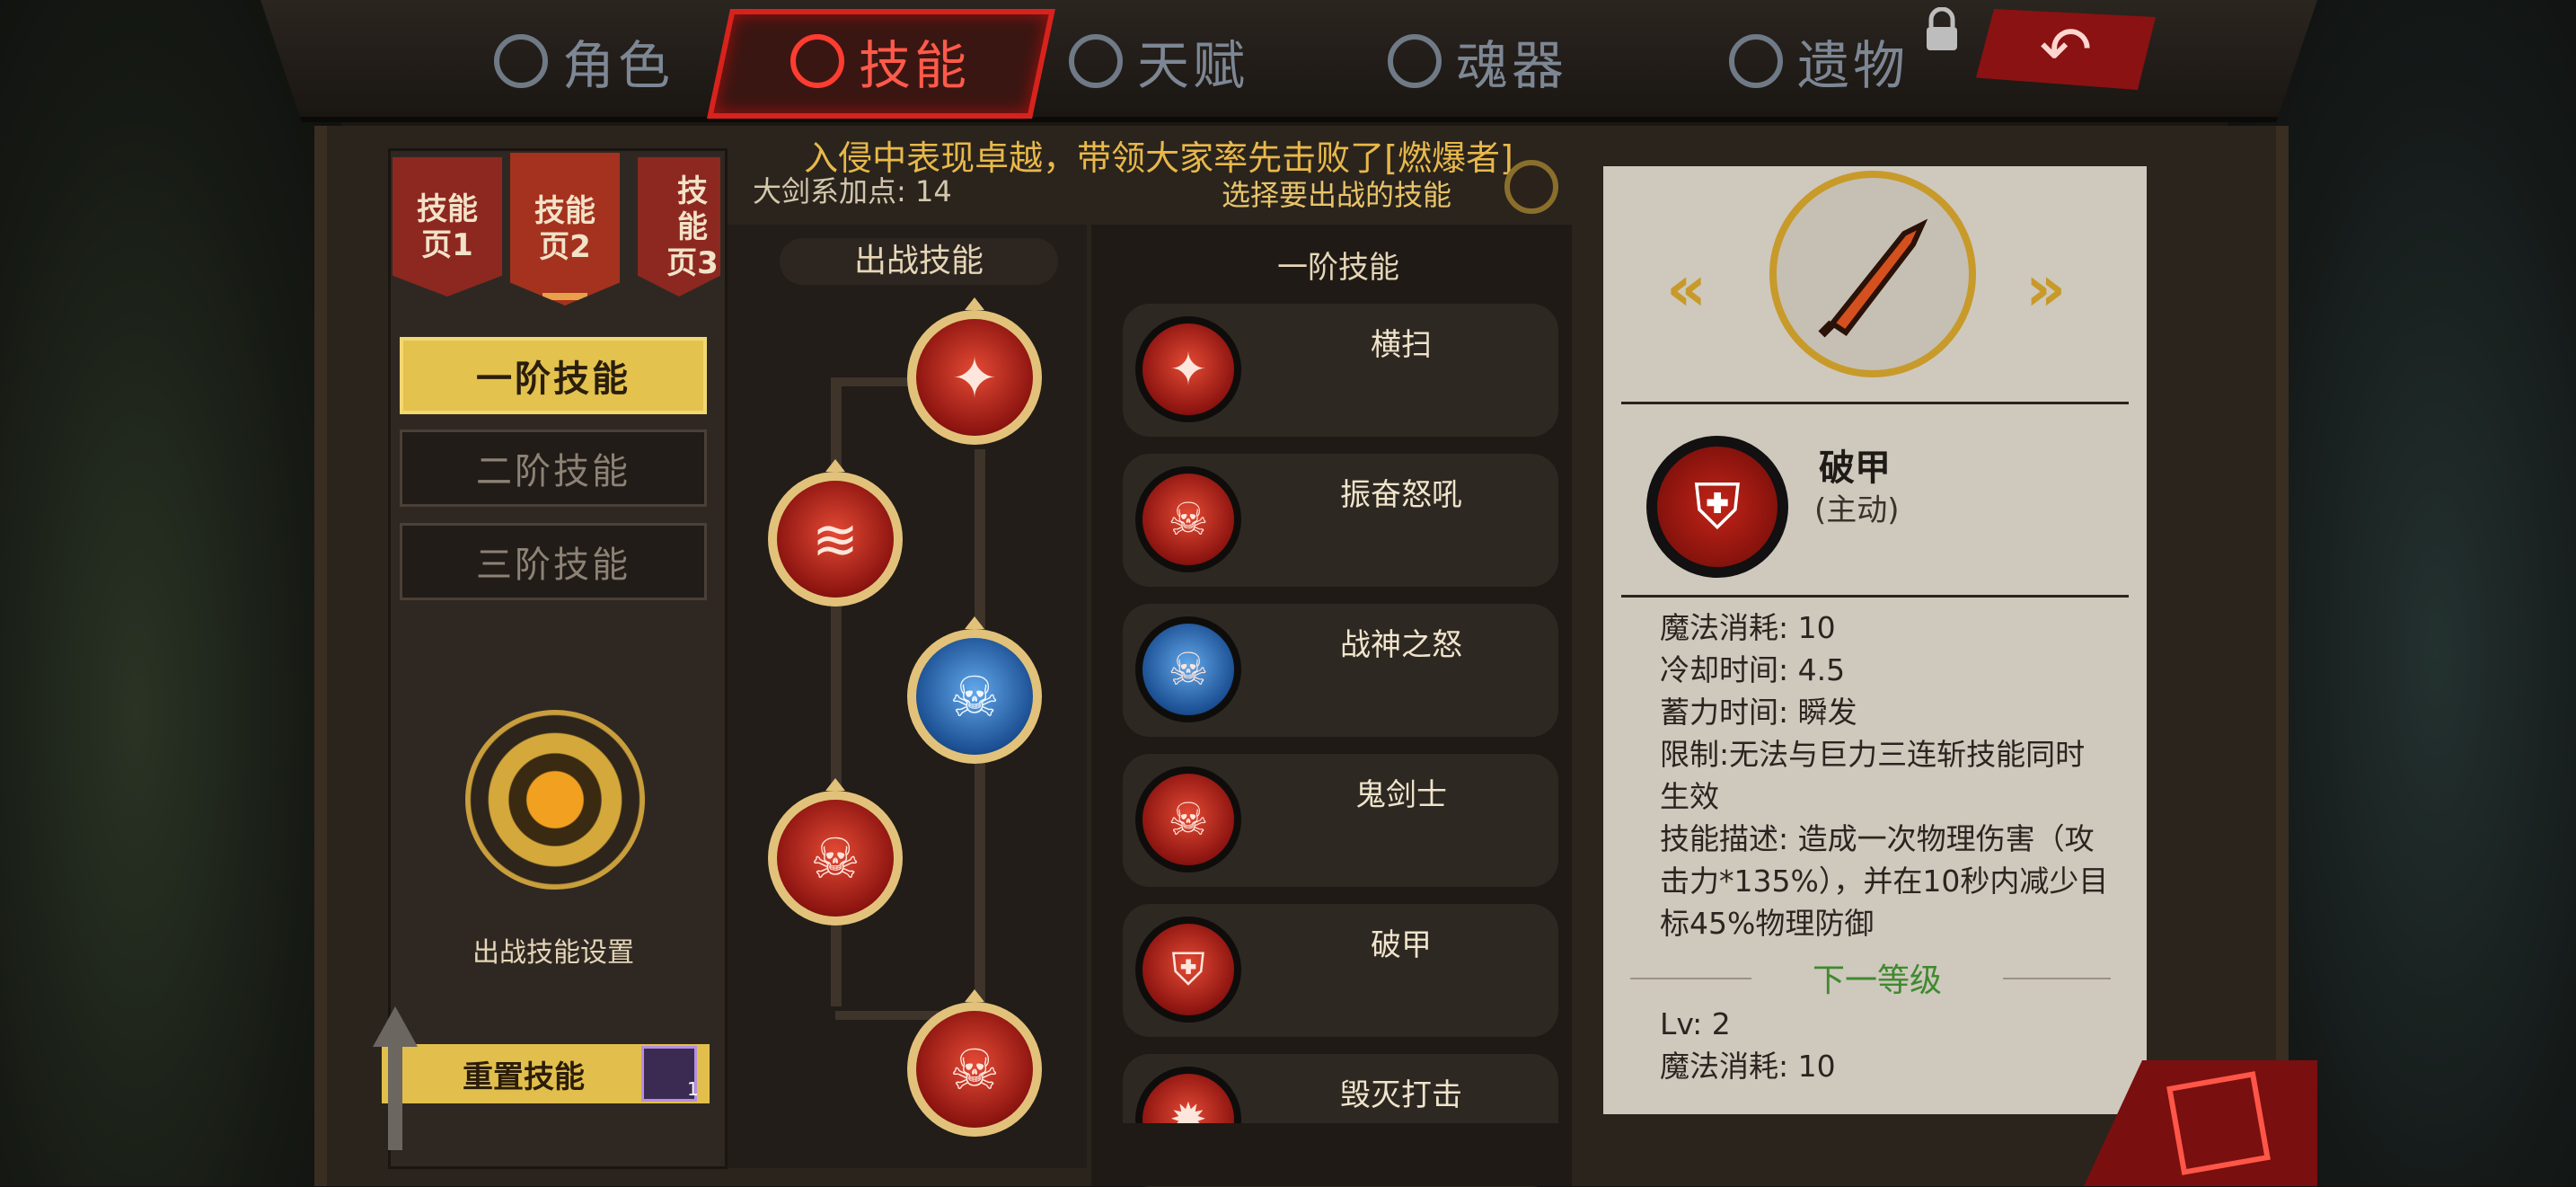 This screenshot has height=1187, width=2576. I want to click on next-level-mana-cost: 魔法消耗: 10, so click(1748, 1066).